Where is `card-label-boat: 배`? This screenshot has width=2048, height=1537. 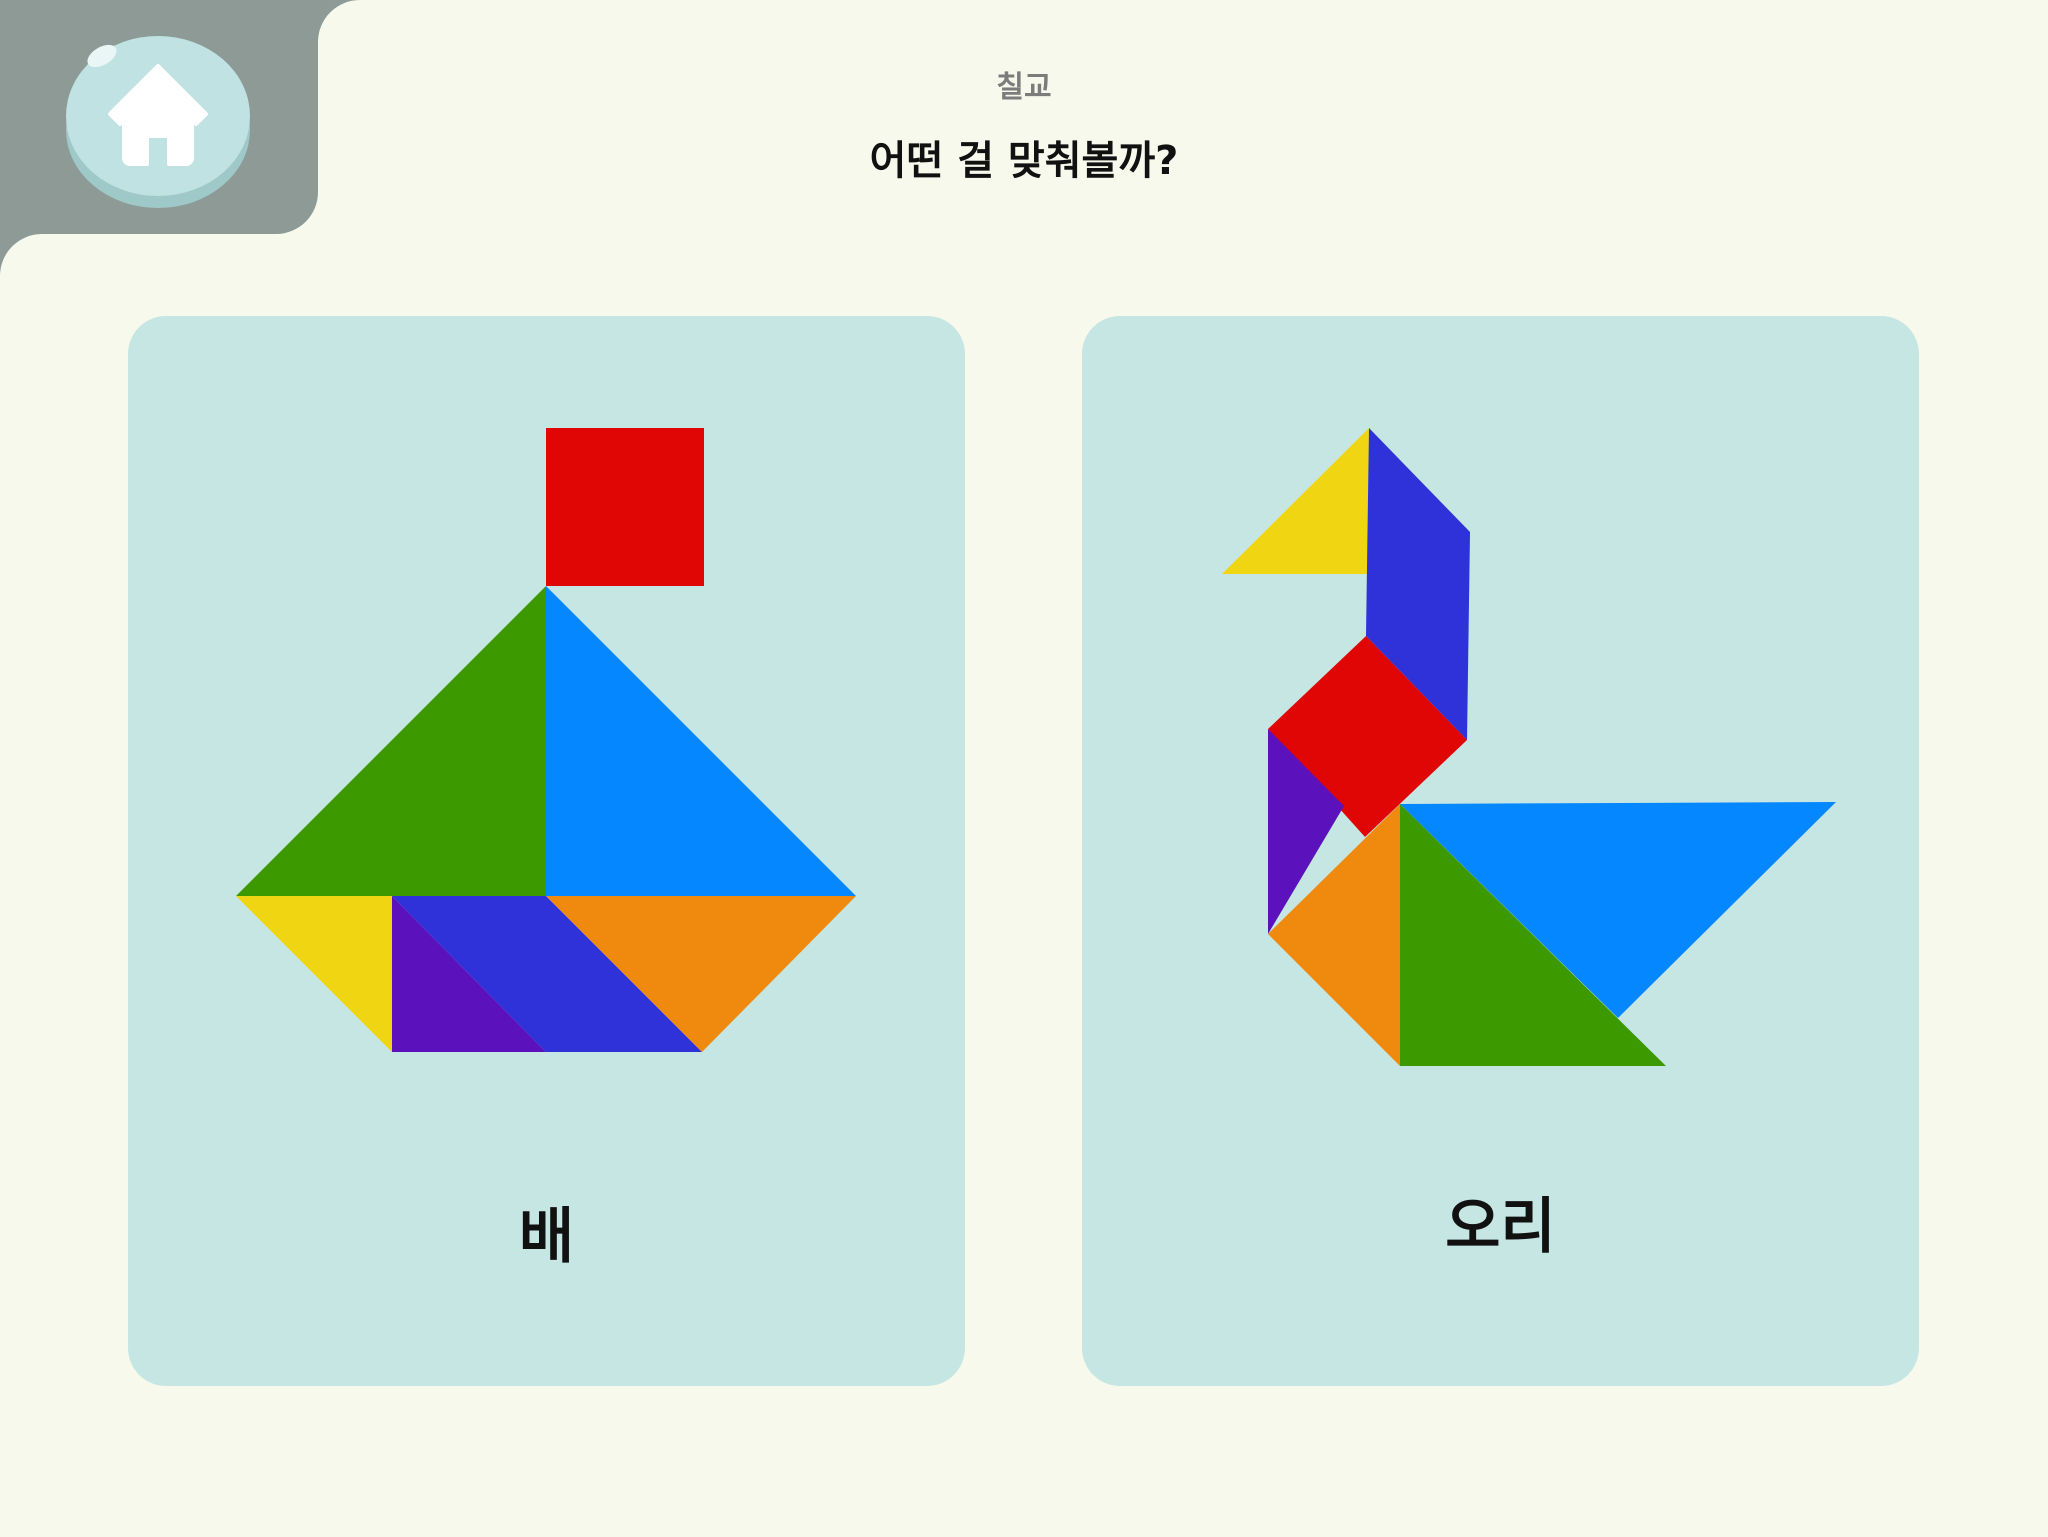
card-label-boat: 배 is located at coordinates (546, 1237).